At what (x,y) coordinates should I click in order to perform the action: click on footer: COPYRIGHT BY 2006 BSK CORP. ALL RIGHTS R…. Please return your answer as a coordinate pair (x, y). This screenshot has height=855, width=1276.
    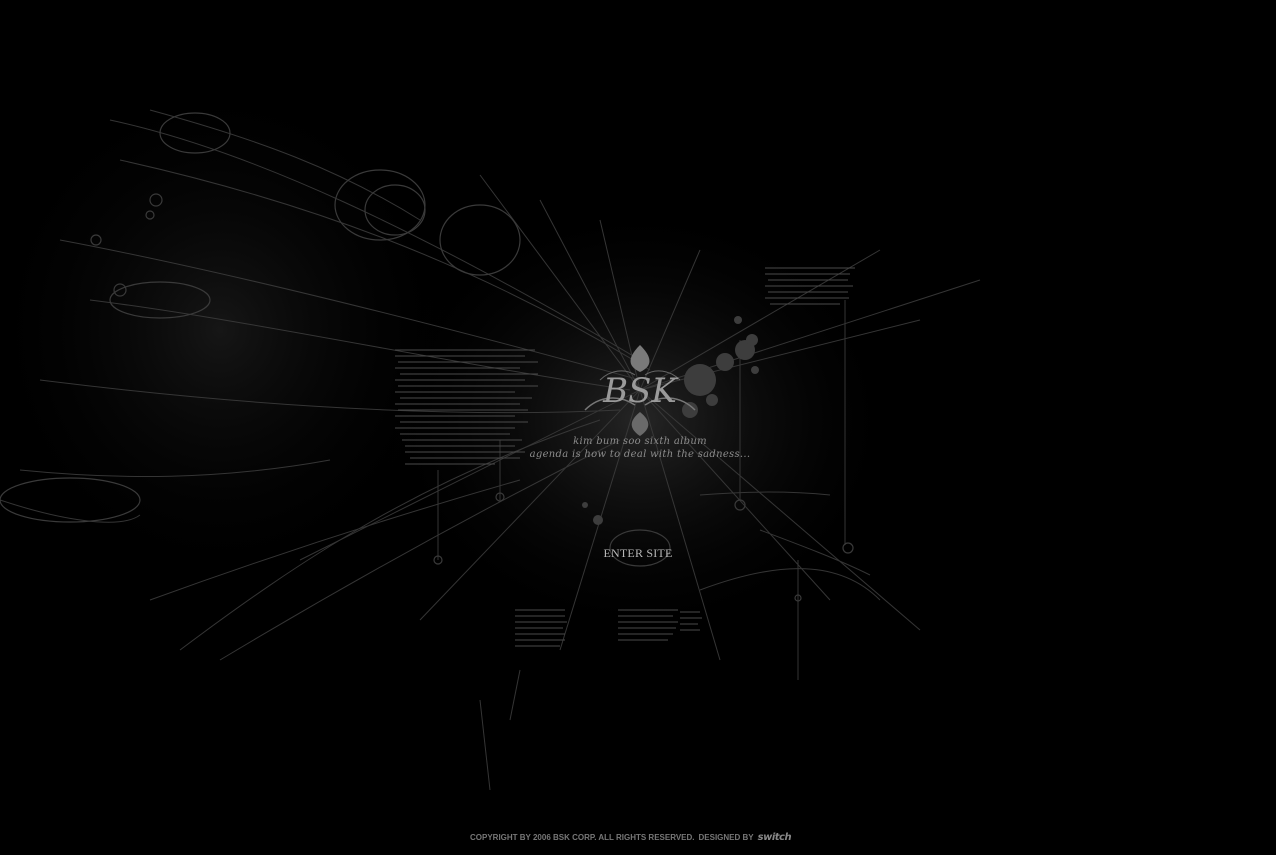
    Looking at the image, I should click on (640, 837).